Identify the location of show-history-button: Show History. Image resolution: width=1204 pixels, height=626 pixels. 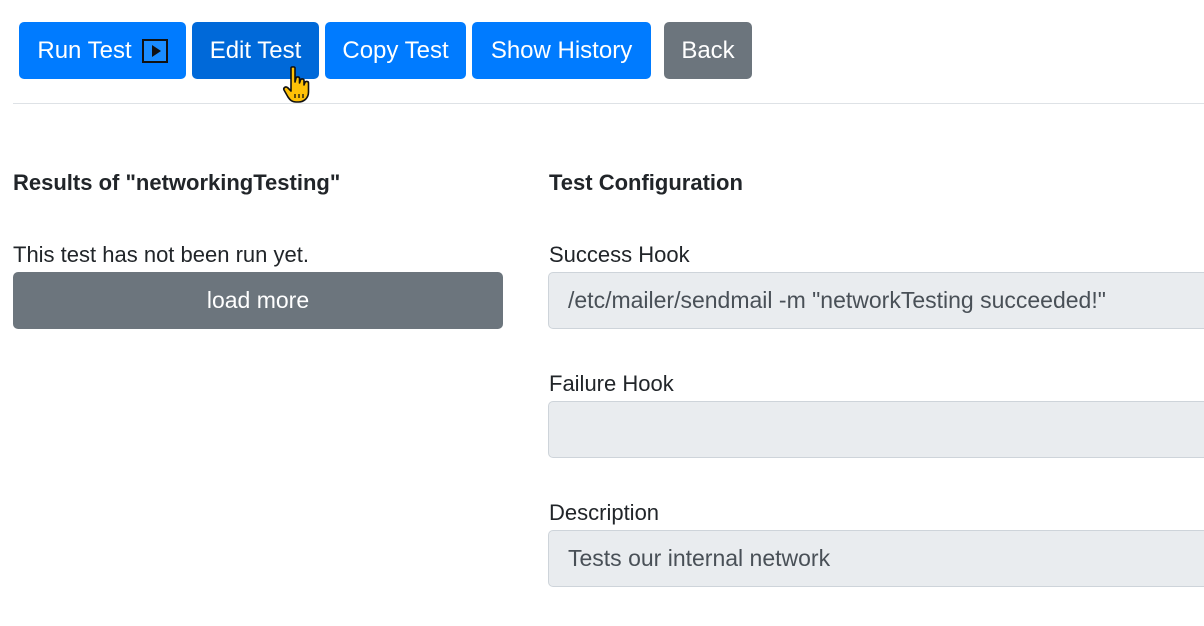
(561, 50).